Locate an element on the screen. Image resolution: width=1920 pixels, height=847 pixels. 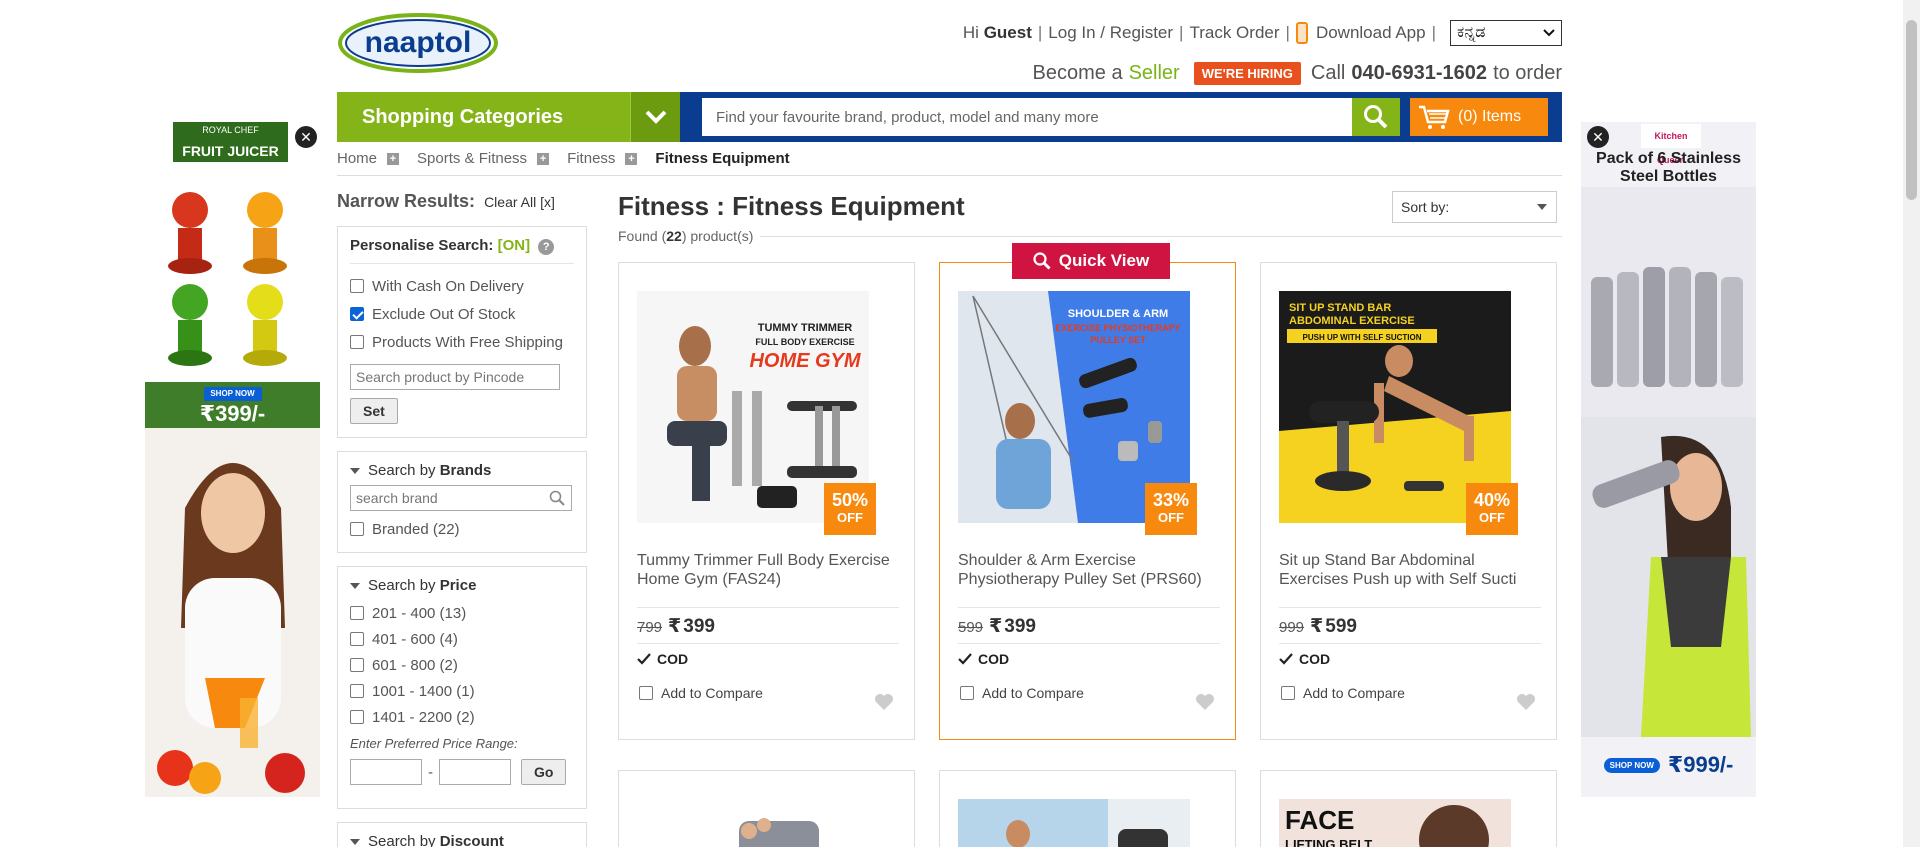
shopping-categories-button: Shopping Categories is located at coordinates (483, 117).